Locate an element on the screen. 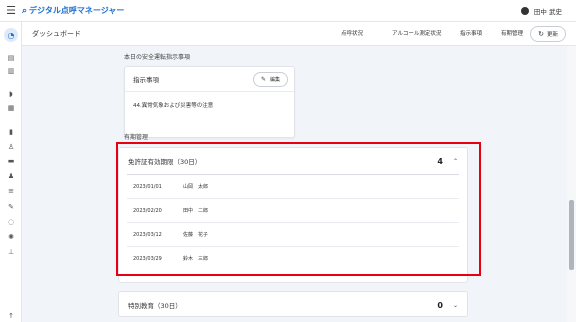  instruction-item: 44.異常気象および災害等の注意 is located at coordinates (173, 106).